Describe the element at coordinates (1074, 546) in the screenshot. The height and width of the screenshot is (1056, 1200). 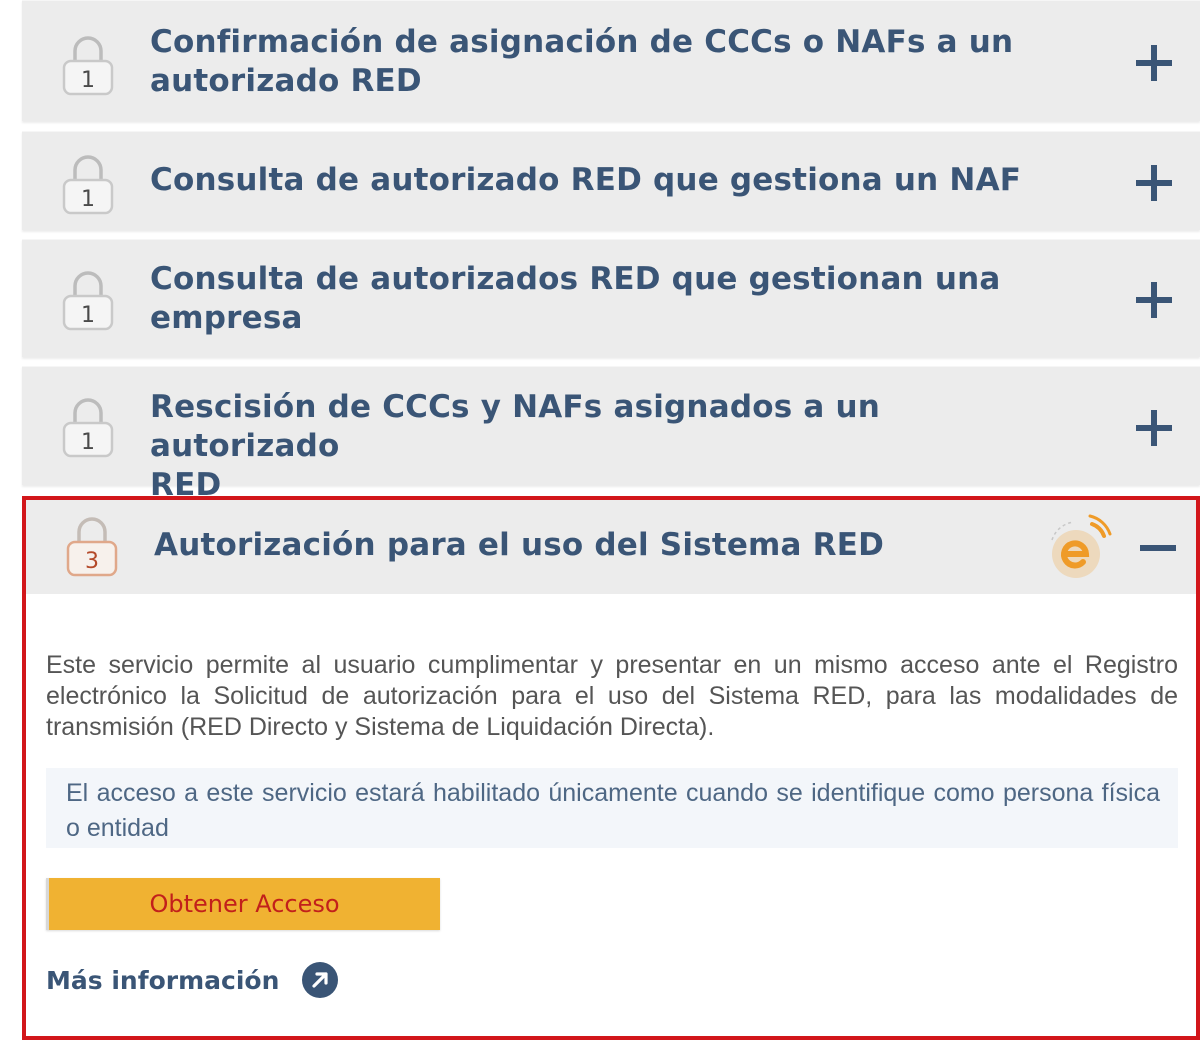
I see `sistema-red-logo-icon` at that location.